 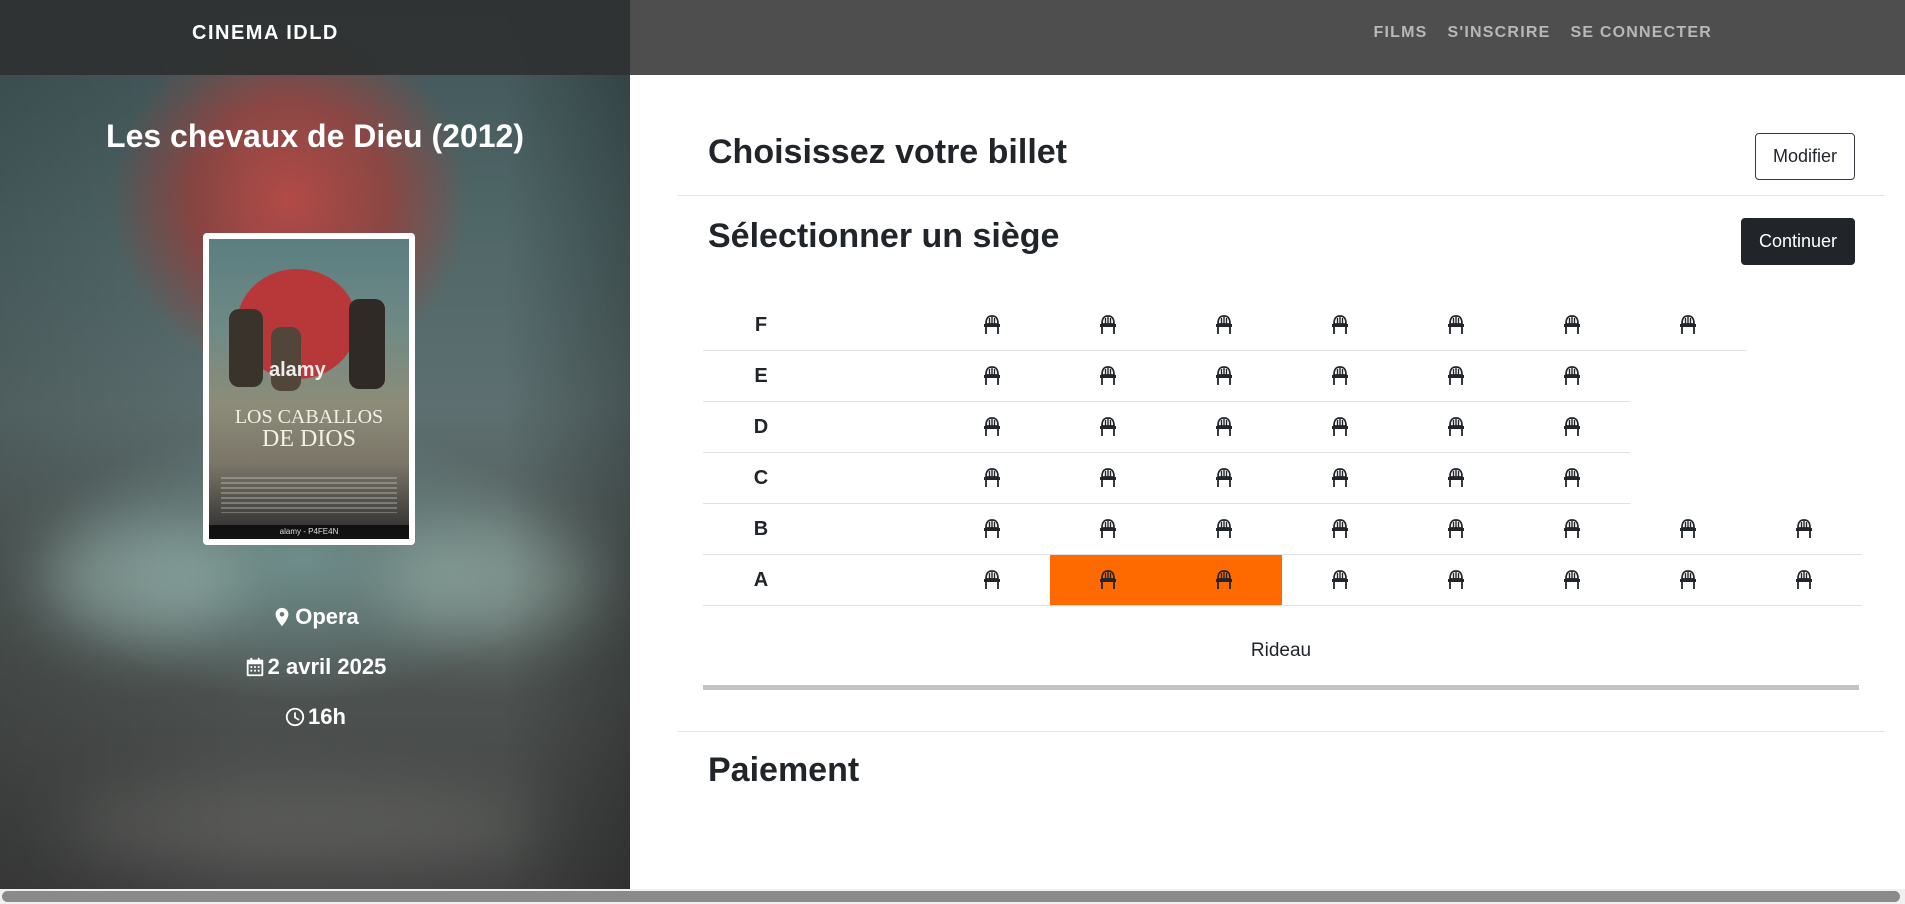 I want to click on seat-f4, so click(x=1340, y=325).